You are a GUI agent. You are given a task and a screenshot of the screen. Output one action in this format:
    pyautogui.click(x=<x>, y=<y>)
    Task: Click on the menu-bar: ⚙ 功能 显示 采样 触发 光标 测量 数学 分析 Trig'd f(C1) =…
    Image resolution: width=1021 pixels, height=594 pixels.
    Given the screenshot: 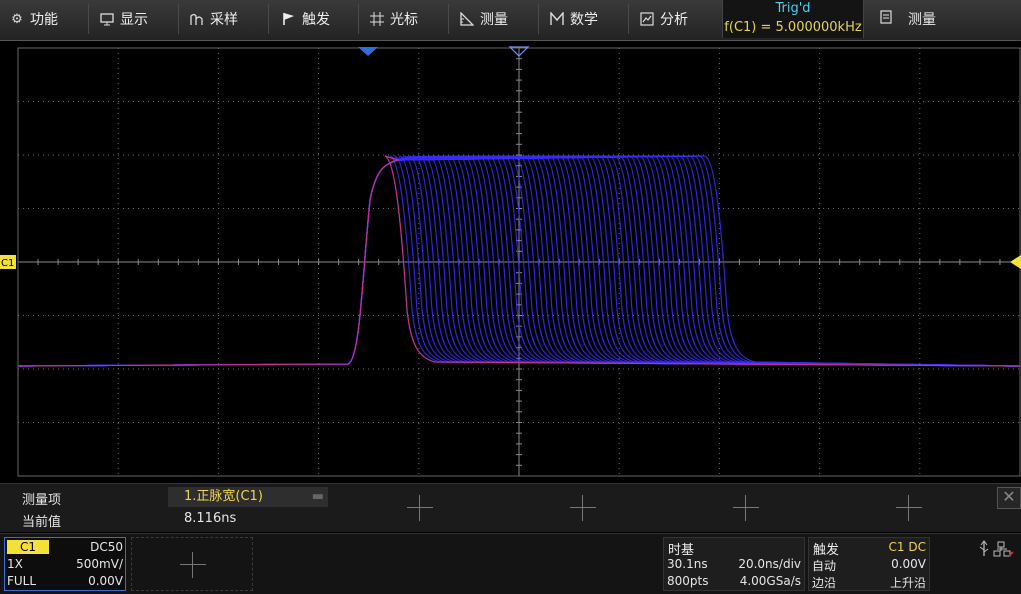 What is the action you would take?
    pyautogui.click(x=510, y=20)
    